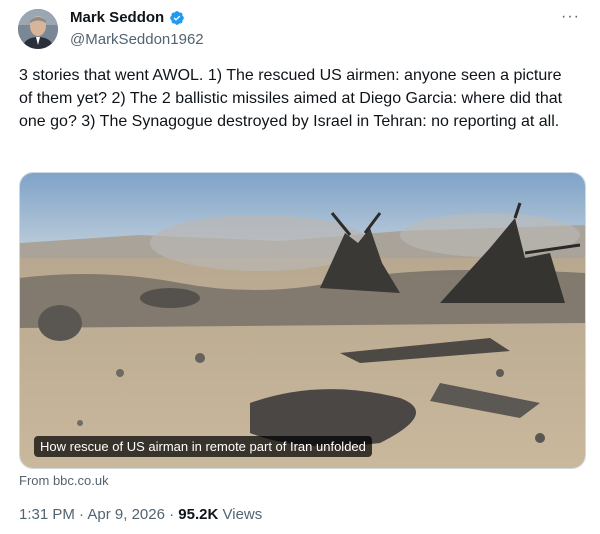  What do you see at coordinates (137, 39) in the screenshot?
I see `author-handle: @MarkSeddon1962` at bounding box center [137, 39].